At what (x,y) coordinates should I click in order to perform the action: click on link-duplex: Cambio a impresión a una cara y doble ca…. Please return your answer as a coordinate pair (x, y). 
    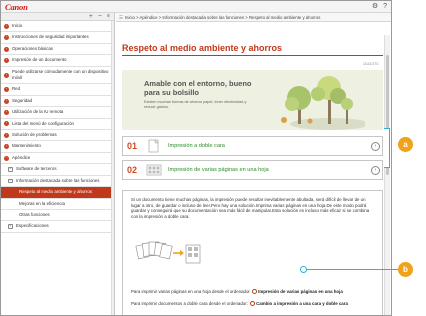
    Looking at the image, I should click on (302, 303).